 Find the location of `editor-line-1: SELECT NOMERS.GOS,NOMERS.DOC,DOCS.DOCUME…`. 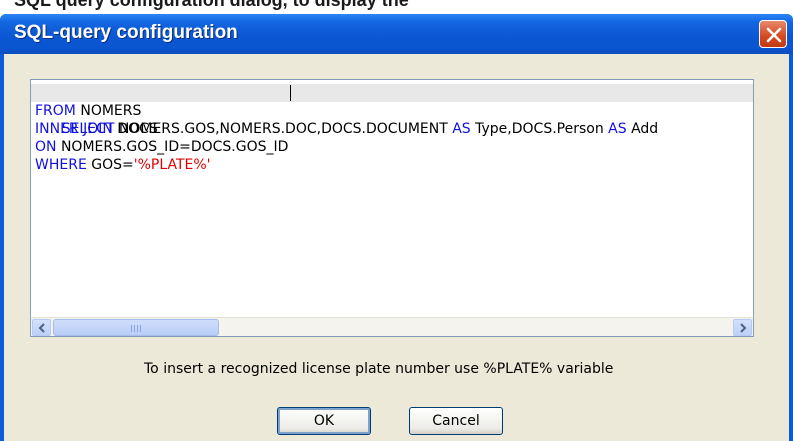

editor-line-1: SELECT NOMERS.GOS,NOMERS.DOC,DOCS.DOCUME… is located at coordinates (392, 110).